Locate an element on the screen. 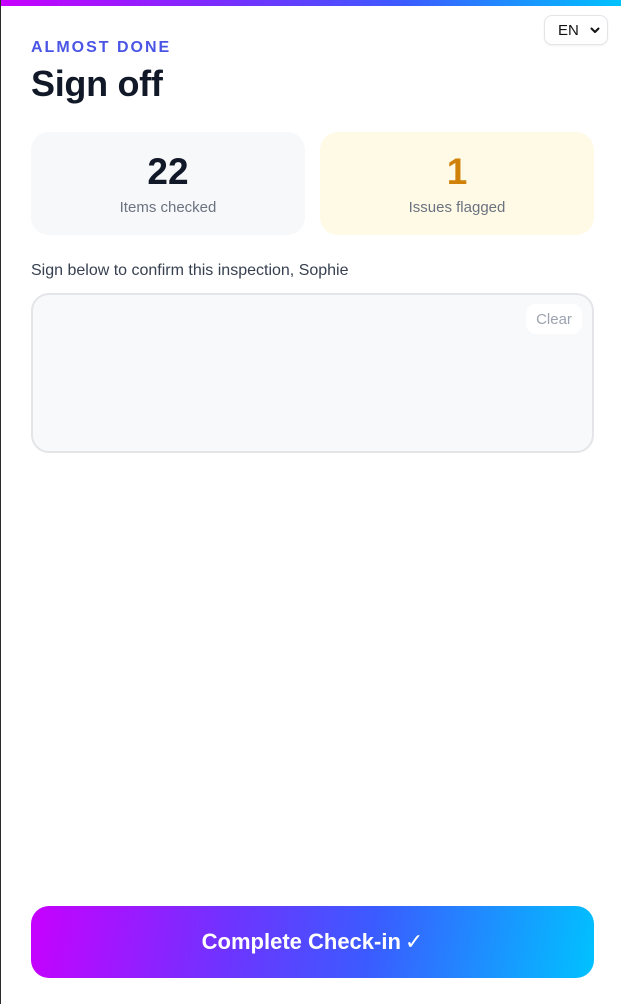 Image resolution: width=638 pixels, height=1004 pixels. clear-signature-button: Clear is located at coordinates (554, 319).